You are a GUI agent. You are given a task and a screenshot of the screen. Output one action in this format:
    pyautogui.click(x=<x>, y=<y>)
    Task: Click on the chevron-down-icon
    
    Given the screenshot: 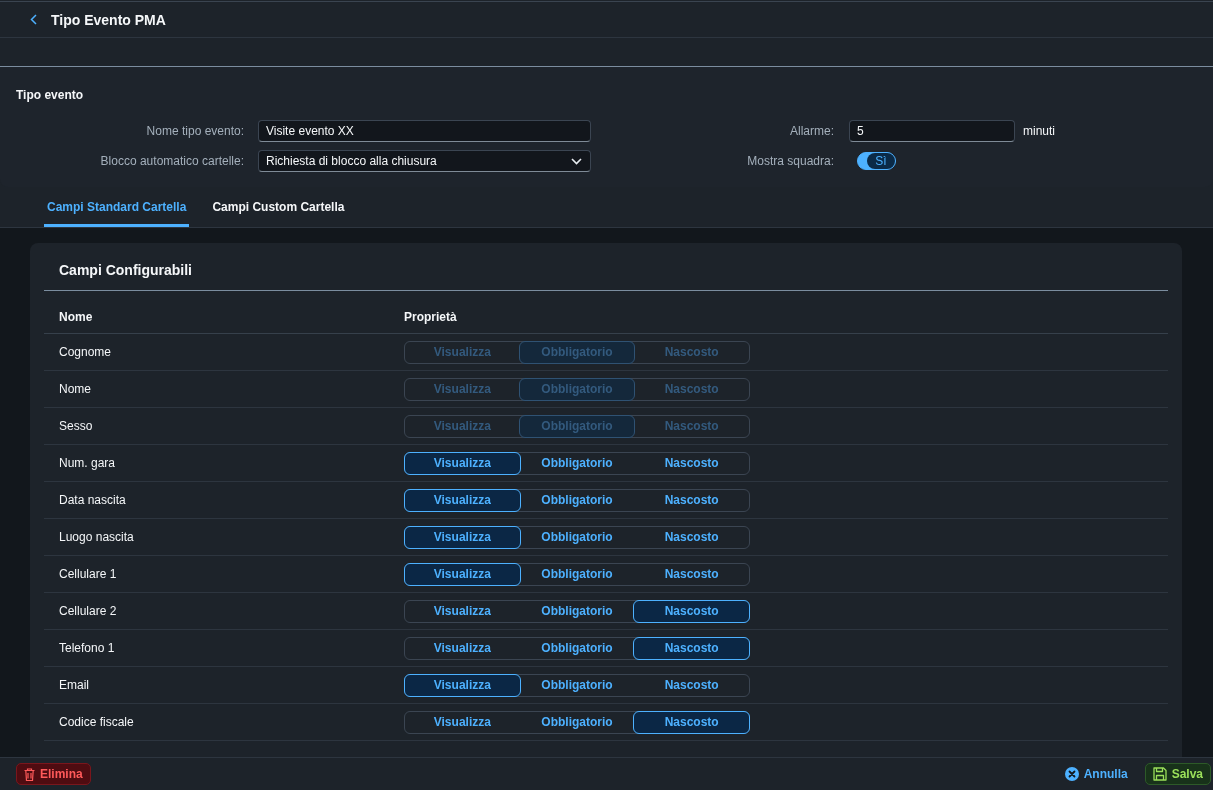 What is the action you would take?
    pyautogui.click(x=576, y=161)
    